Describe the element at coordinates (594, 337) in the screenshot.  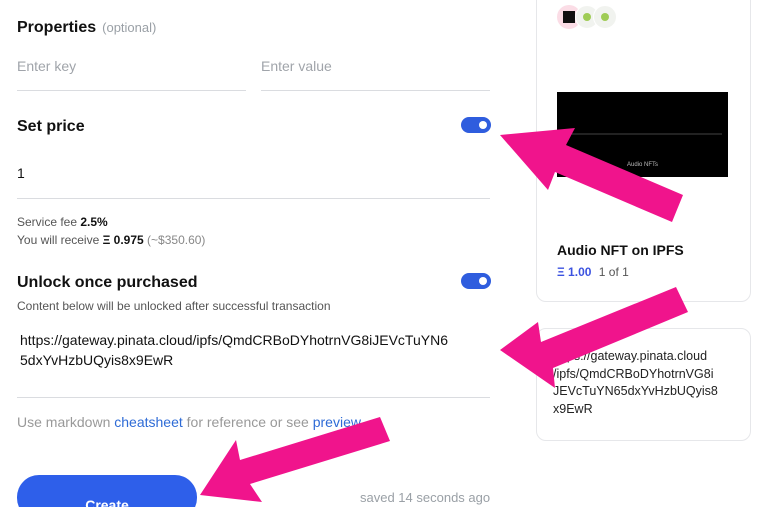
I see `arrow-to-unlock-content-icon` at that location.